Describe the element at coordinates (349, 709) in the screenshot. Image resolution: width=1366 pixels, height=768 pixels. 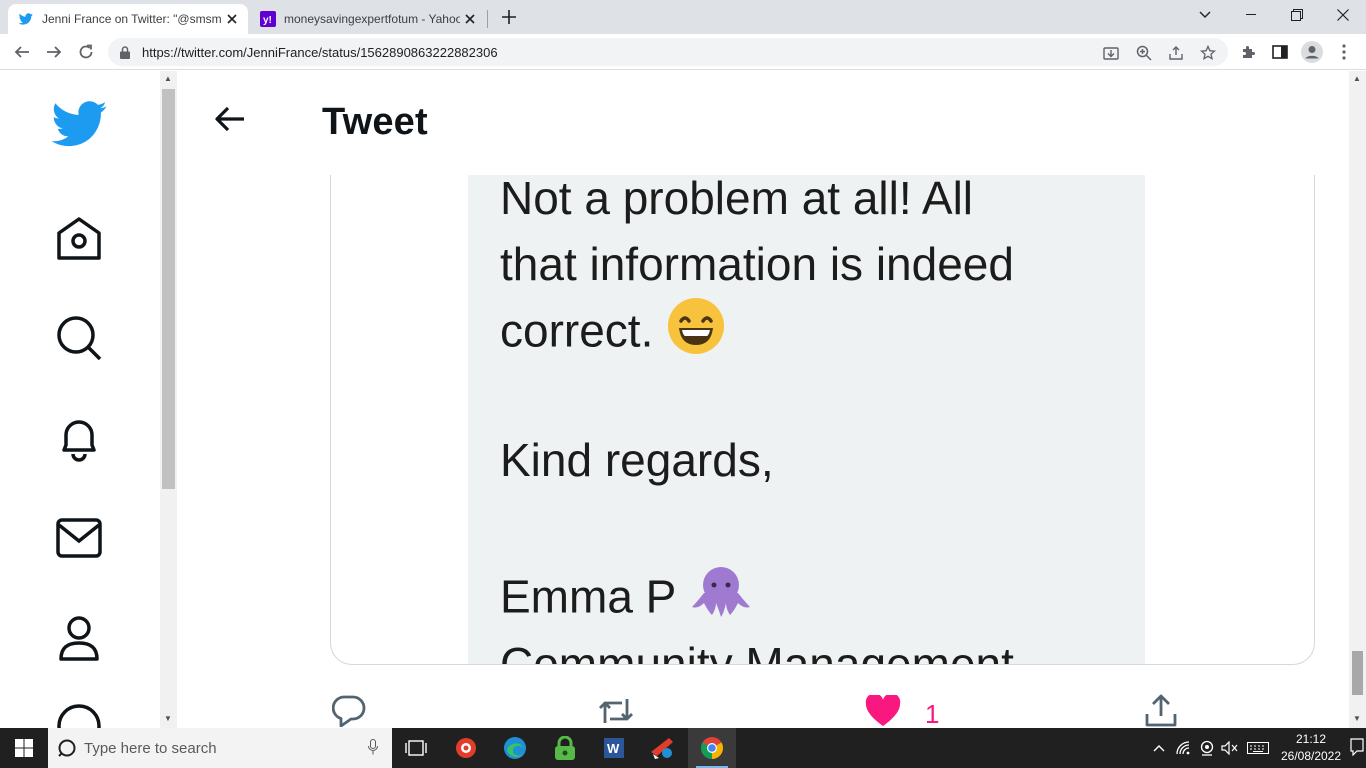
I see `reply-icon` at that location.